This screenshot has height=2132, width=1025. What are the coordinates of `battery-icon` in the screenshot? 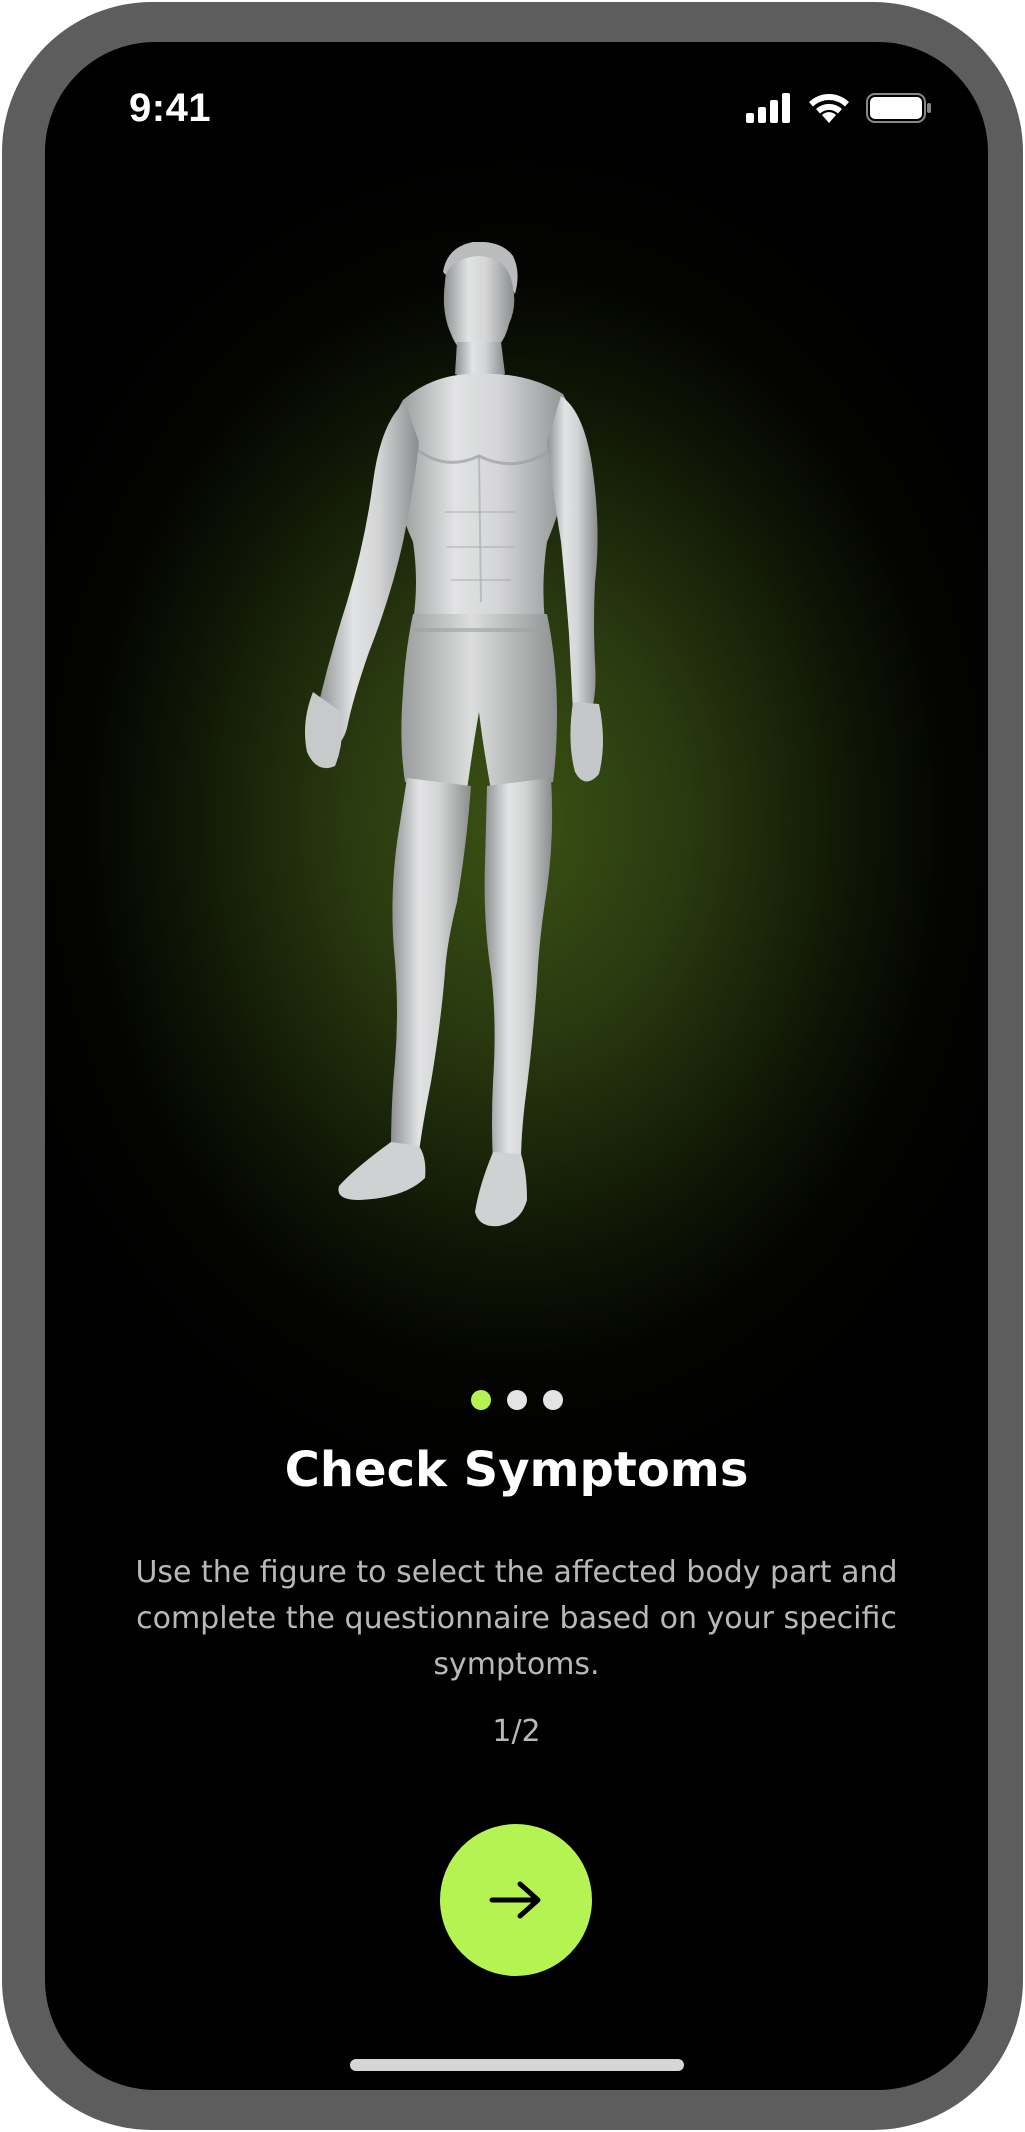 It's located at (898, 108).